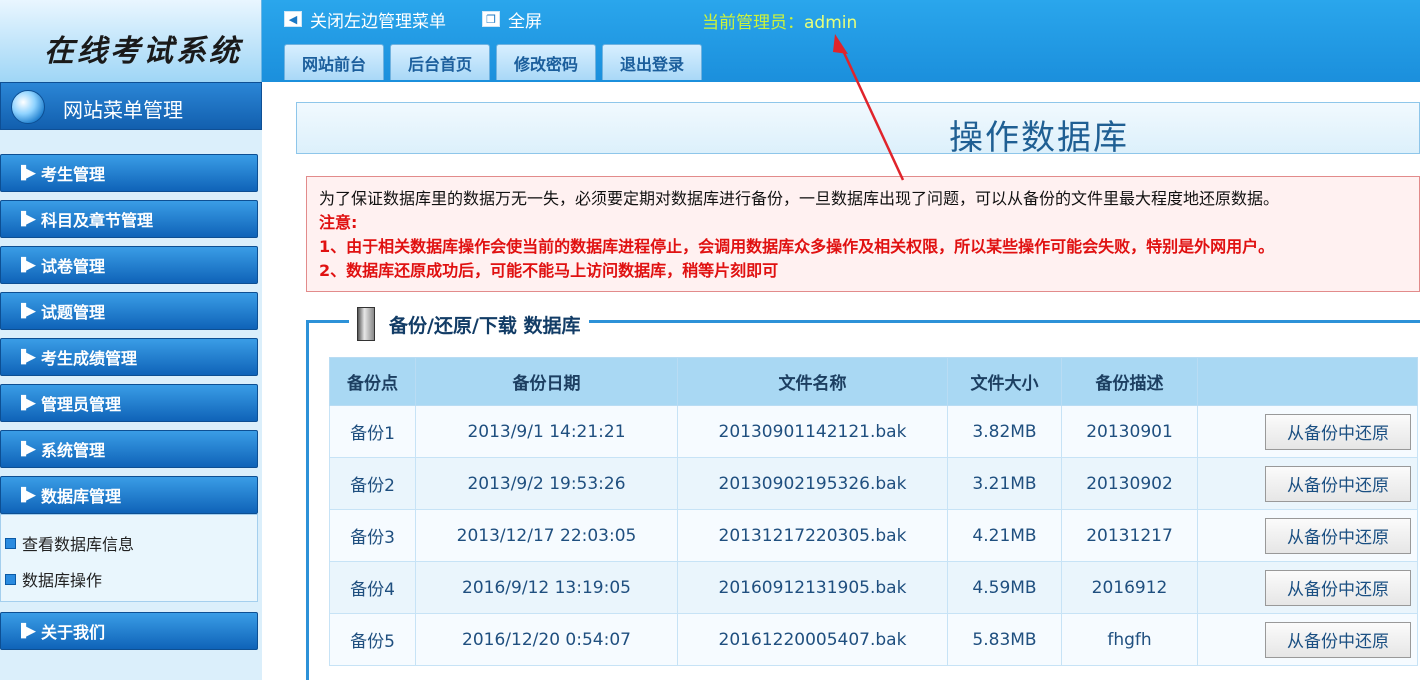 The image size is (1420, 680). What do you see at coordinates (129, 265) in the screenshot?
I see `sidebar-item-papers: ▐▶ 试卷管理` at bounding box center [129, 265].